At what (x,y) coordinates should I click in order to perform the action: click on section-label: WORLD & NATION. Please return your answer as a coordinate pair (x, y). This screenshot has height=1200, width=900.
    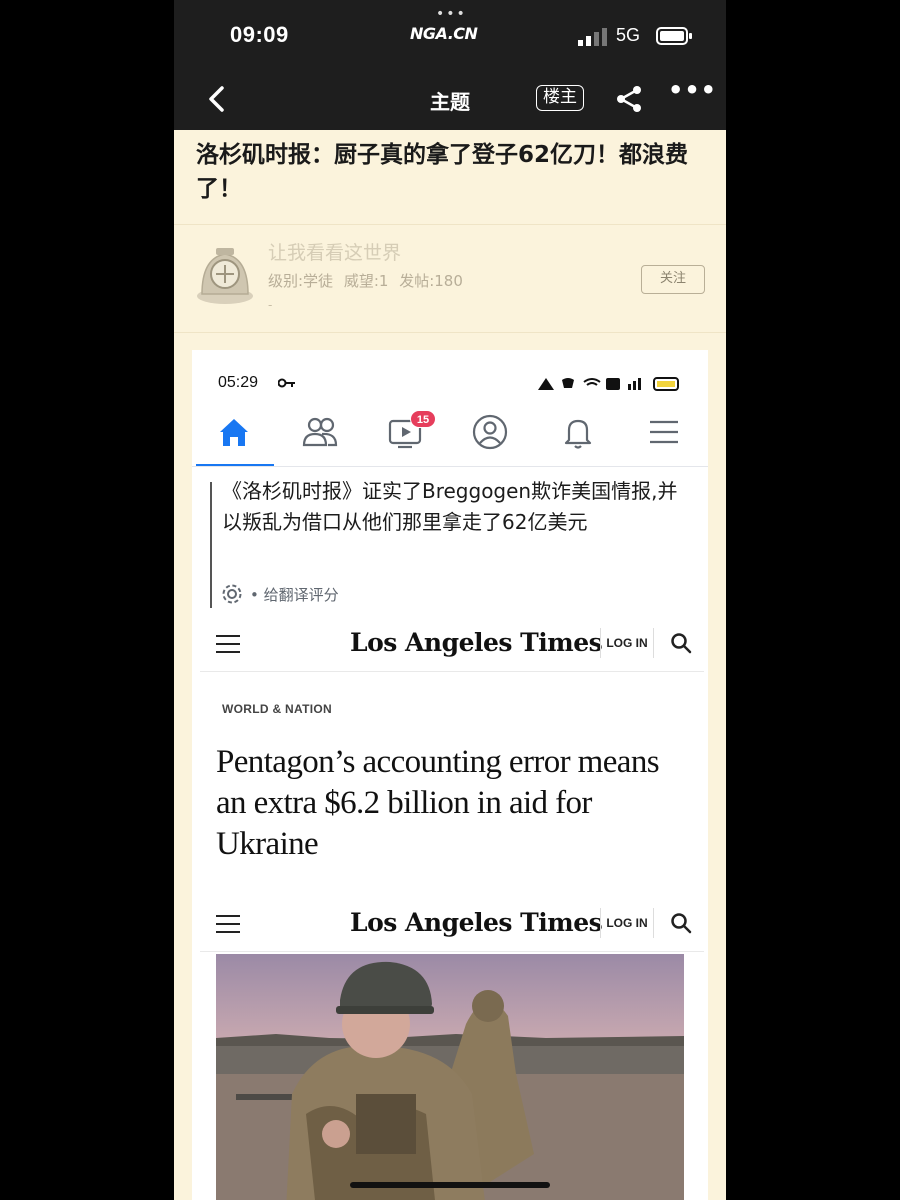
    Looking at the image, I should click on (277, 709).